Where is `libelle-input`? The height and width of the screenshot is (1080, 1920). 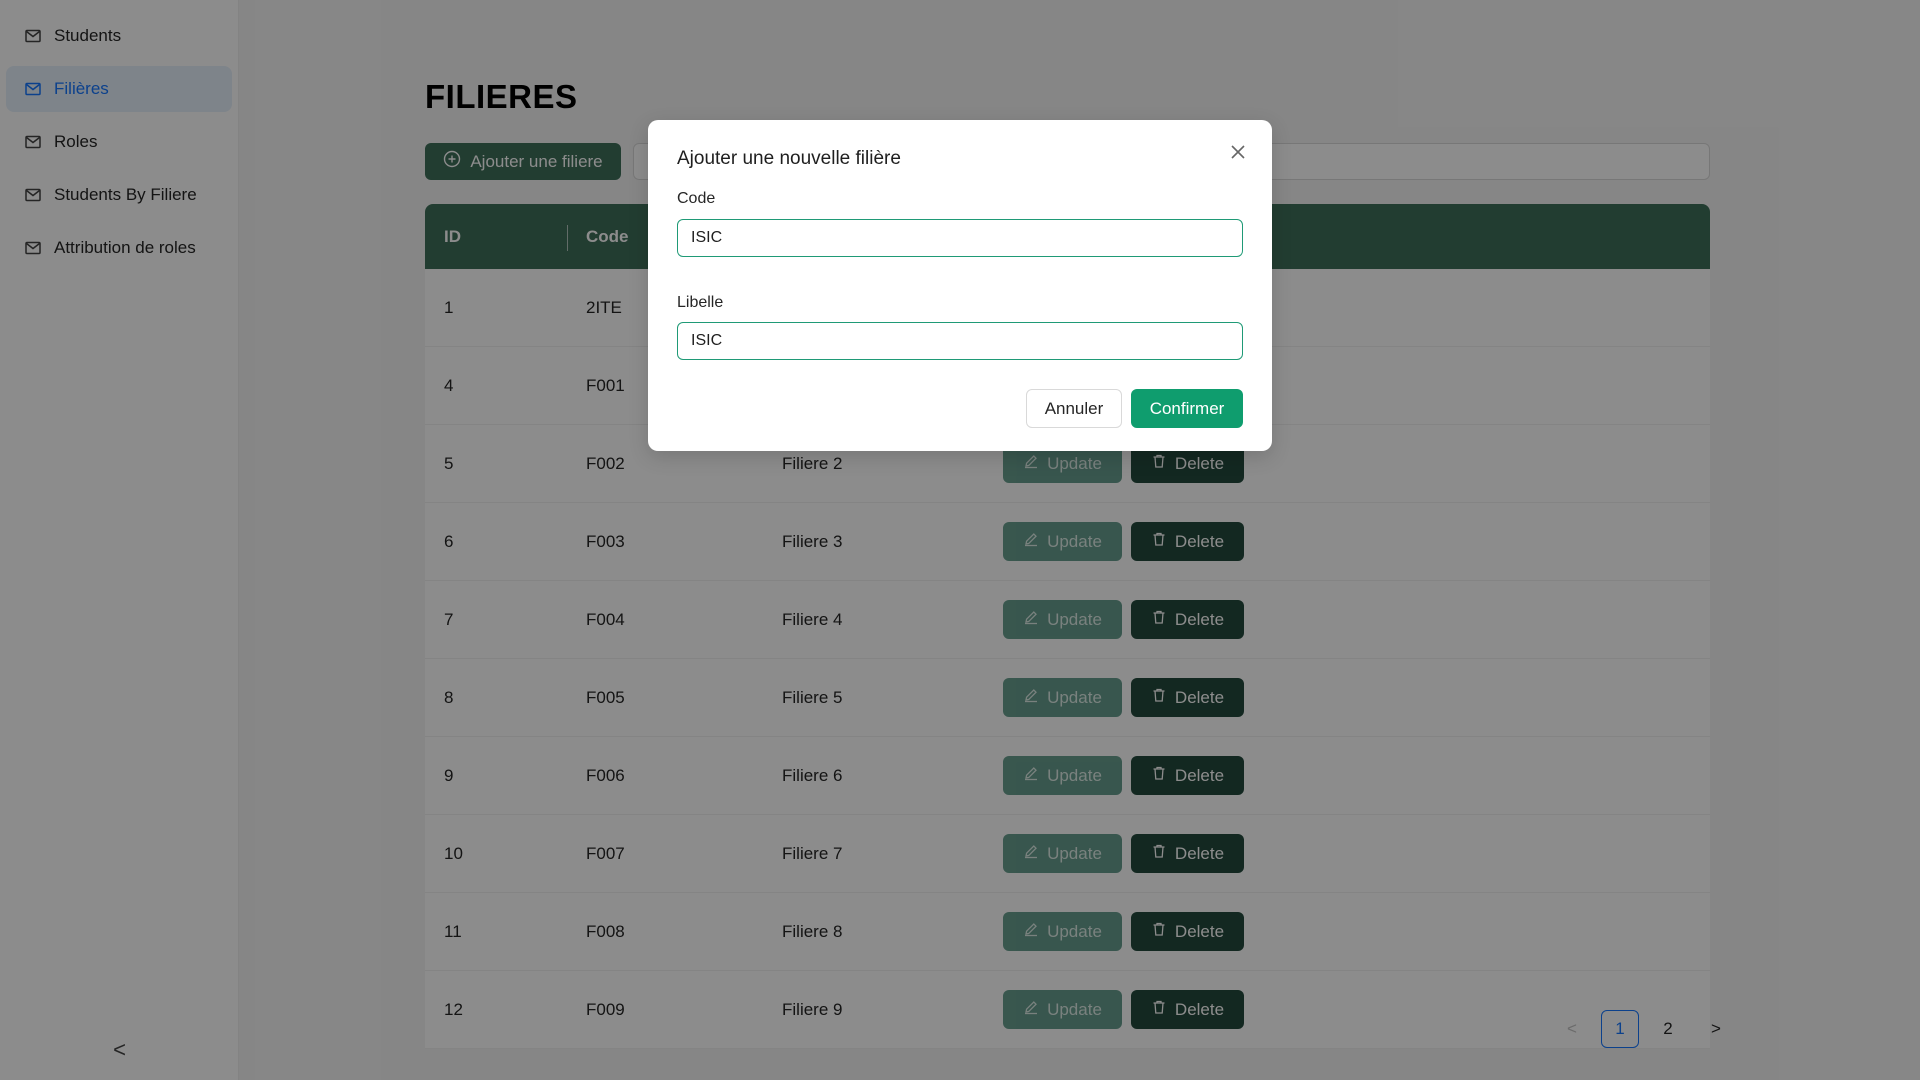
libelle-input is located at coordinates (960, 341).